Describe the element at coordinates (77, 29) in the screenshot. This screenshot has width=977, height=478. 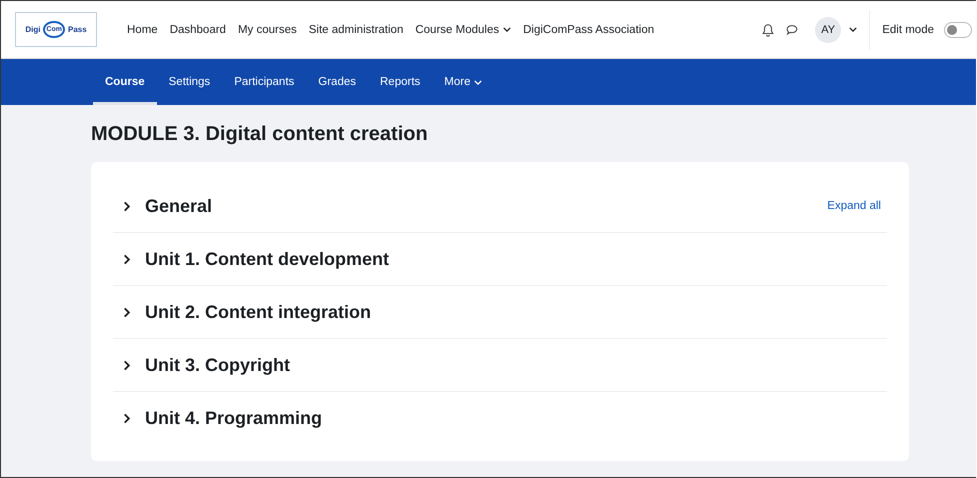
I see `logo-text: Pass` at that location.